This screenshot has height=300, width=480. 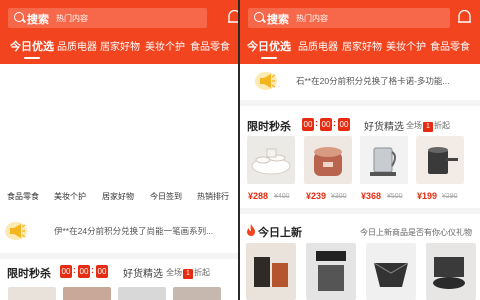 I want to click on product-original-price: ¥290, so click(x=450, y=196).